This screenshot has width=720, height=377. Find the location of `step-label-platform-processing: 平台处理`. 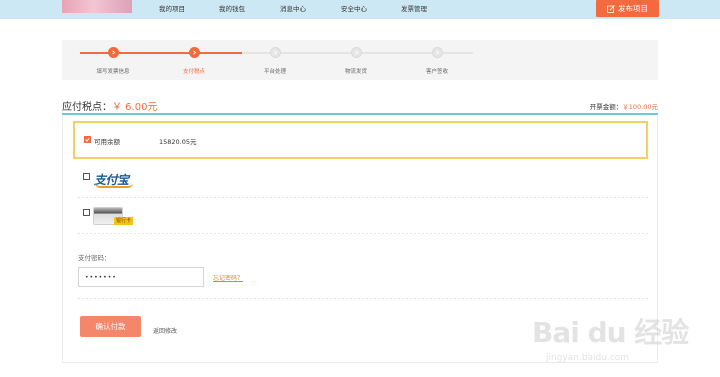

step-label-platform-processing: 平台处理 is located at coordinates (275, 72).